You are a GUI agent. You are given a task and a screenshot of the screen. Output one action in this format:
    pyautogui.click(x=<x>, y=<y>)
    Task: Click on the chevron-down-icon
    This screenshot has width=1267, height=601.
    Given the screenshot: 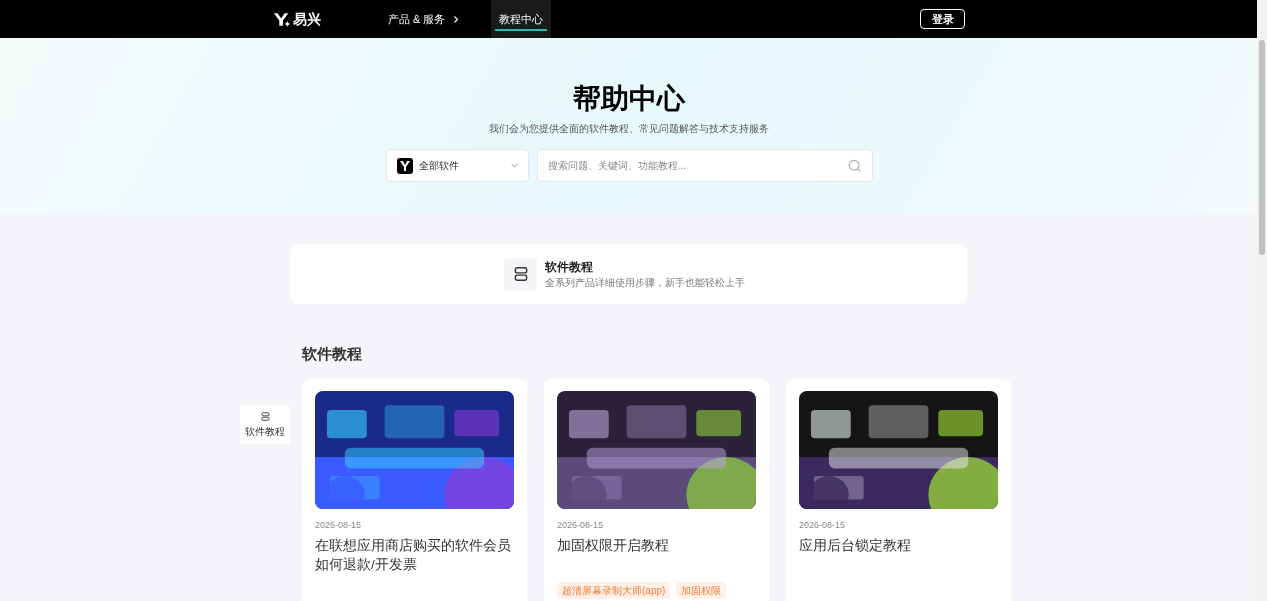 What is the action you would take?
    pyautogui.click(x=514, y=166)
    